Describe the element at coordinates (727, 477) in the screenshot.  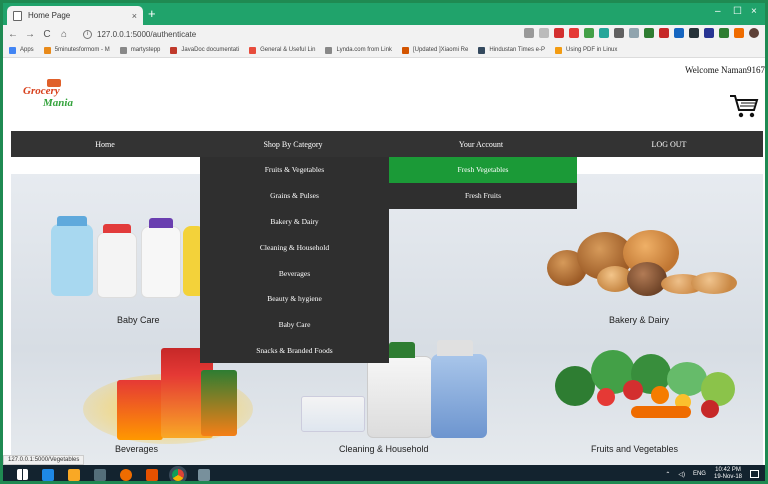
I see `clock-date: 19-Nov-18` at that location.